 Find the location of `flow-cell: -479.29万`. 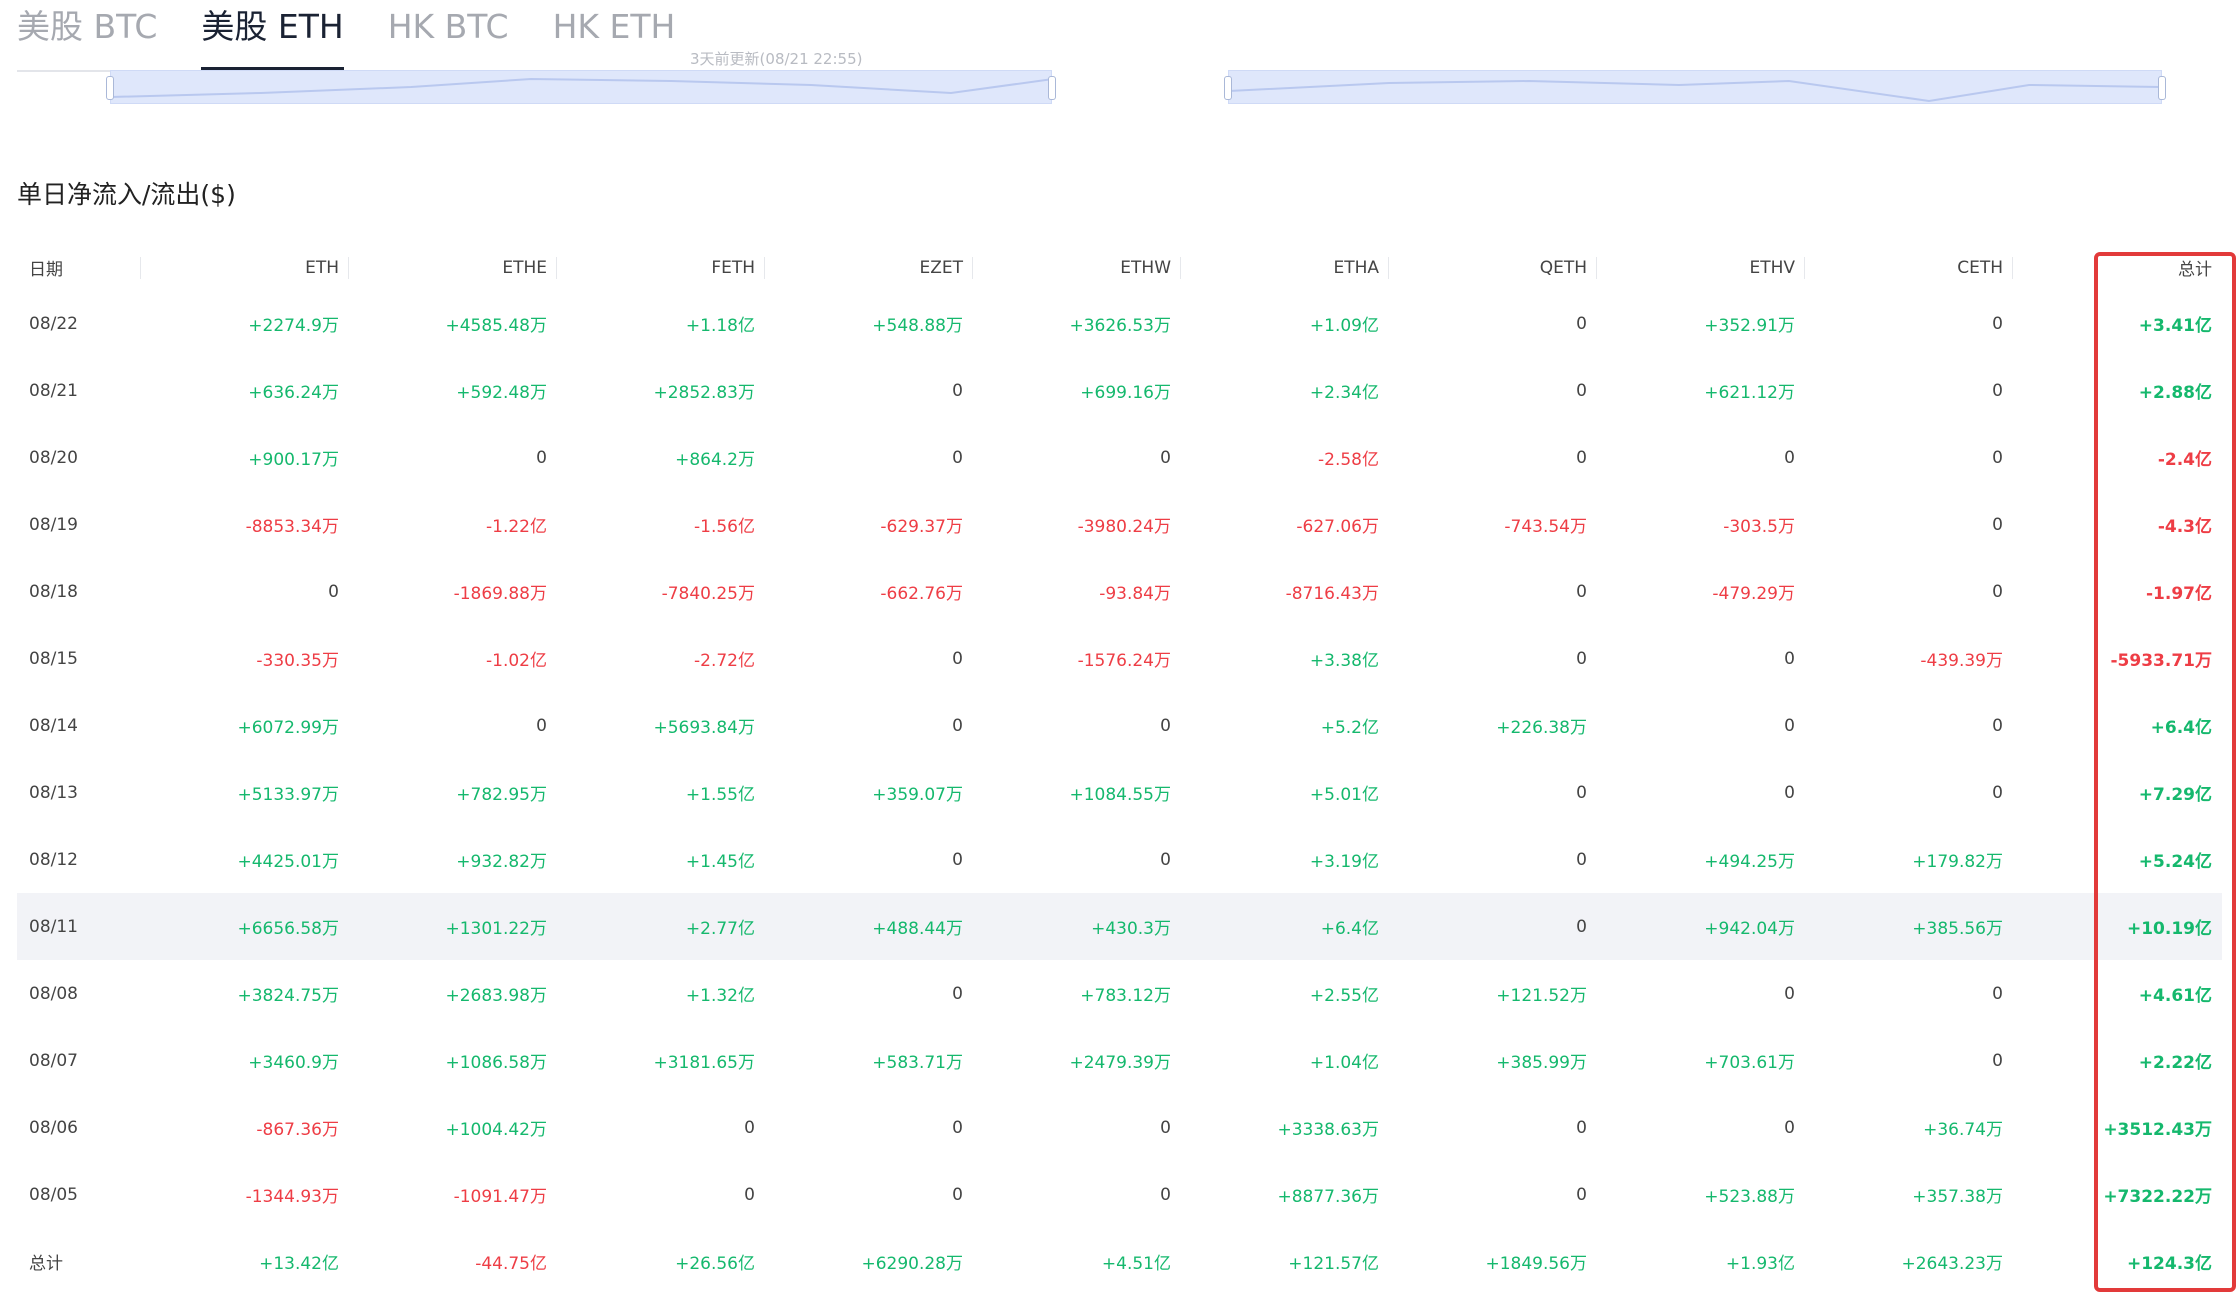

flow-cell: -479.29万 is located at coordinates (1753, 594).